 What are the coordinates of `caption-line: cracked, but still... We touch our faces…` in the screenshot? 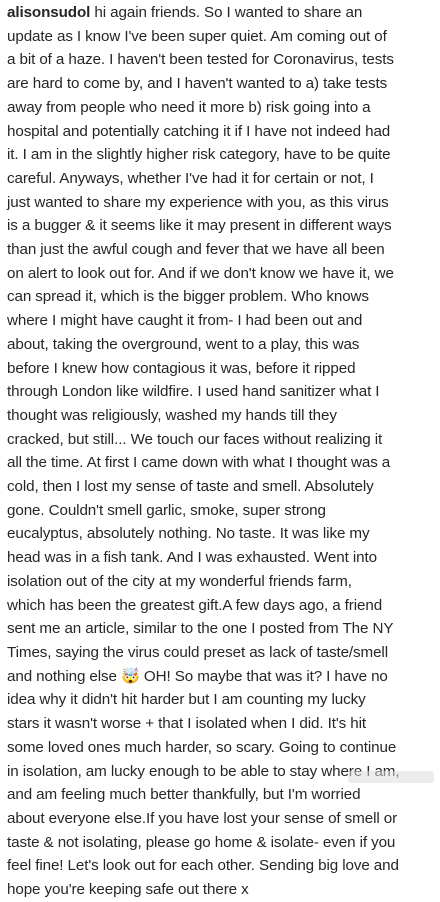 It's located at (195, 439).